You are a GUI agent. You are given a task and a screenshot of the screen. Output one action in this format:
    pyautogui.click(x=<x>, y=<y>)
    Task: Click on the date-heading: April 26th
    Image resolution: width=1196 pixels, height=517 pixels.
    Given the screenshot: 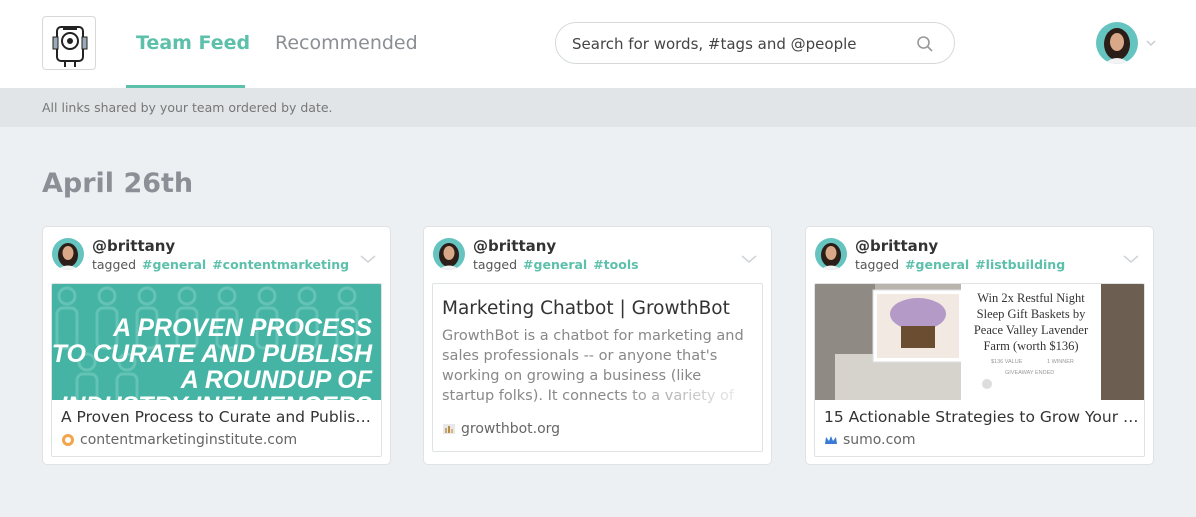 What is the action you would take?
    pyautogui.click(x=118, y=183)
    